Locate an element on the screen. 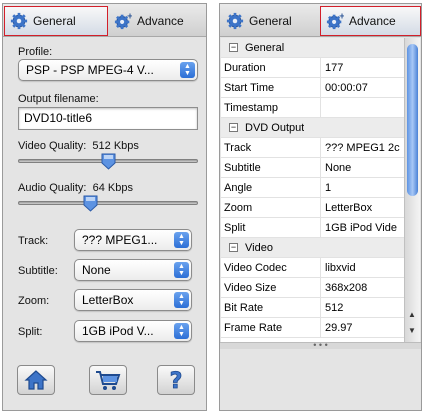 Image resolution: width=425 pixels, height=414 pixels. category-row: − DVD Output is located at coordinates (312, 128).